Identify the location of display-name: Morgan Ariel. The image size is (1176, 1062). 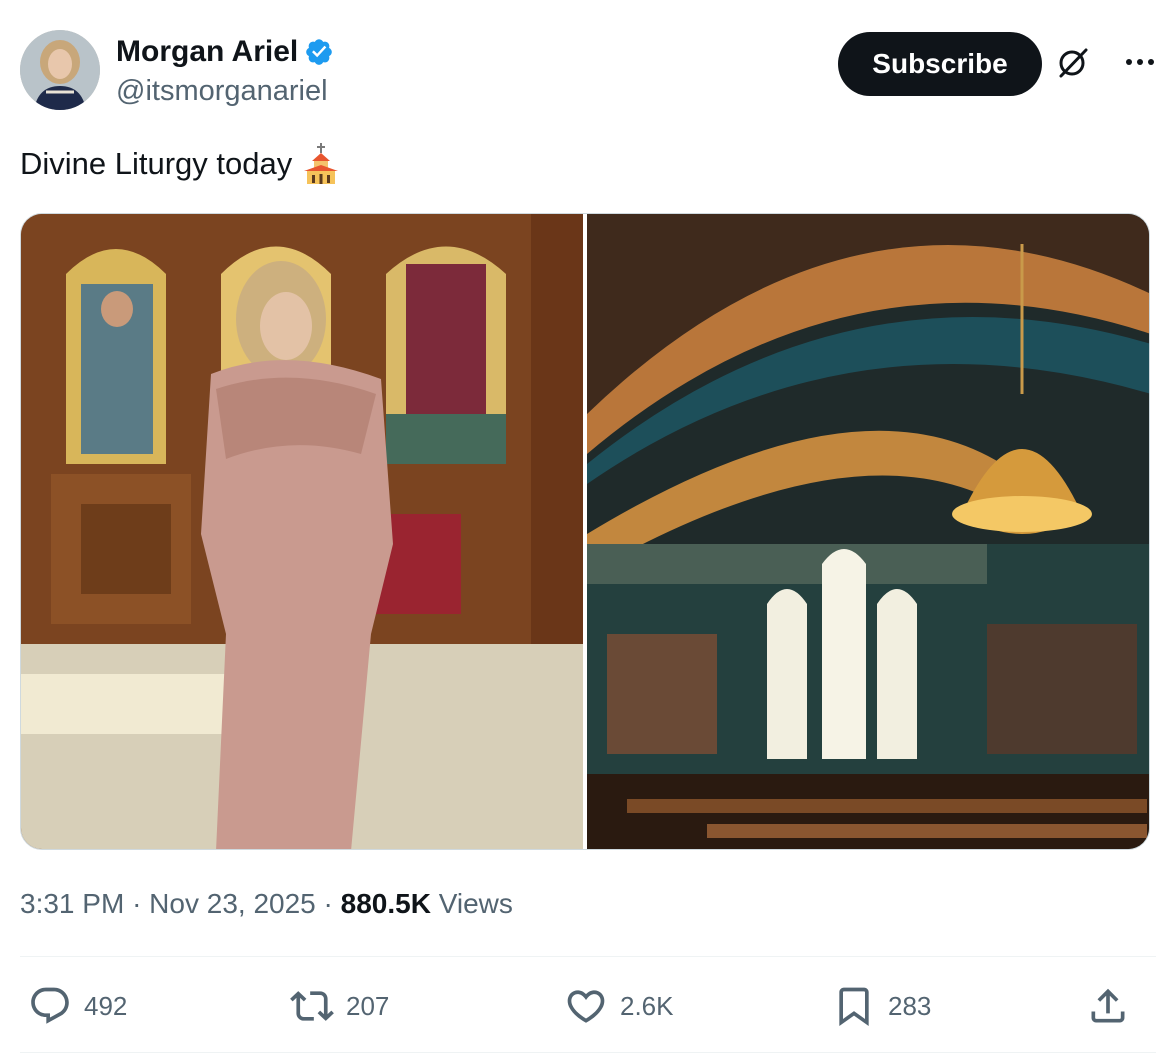
(207, 52).